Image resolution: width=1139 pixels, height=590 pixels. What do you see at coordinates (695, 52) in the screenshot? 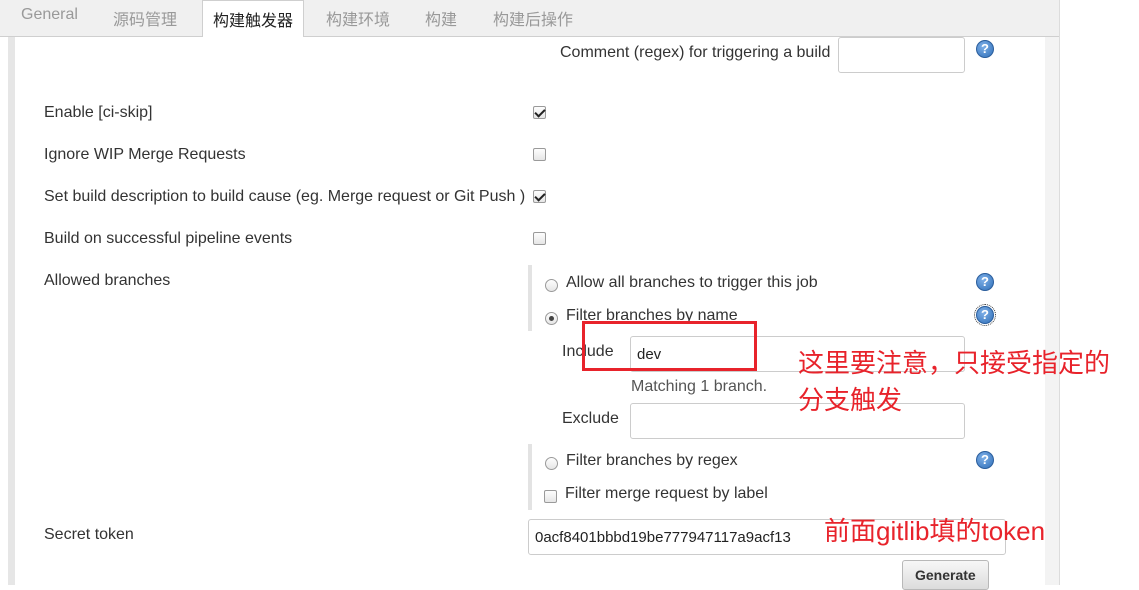
I see `comment-regex-label: Comment (regex) for triggering a build` at bounding box center [695, 52].